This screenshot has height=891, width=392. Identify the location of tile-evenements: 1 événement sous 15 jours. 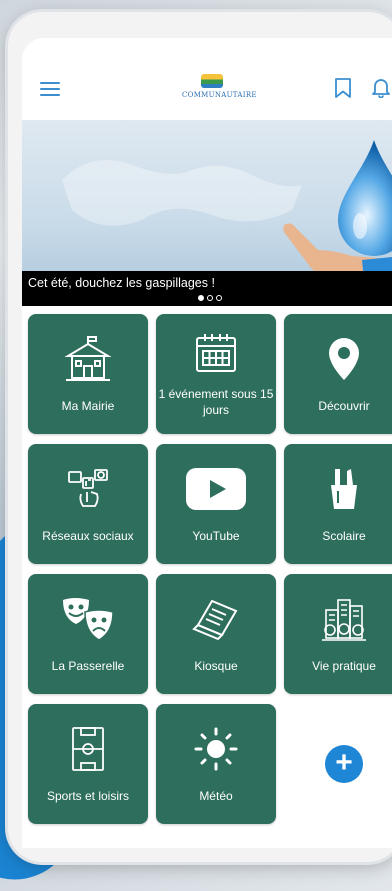
(216, 374).